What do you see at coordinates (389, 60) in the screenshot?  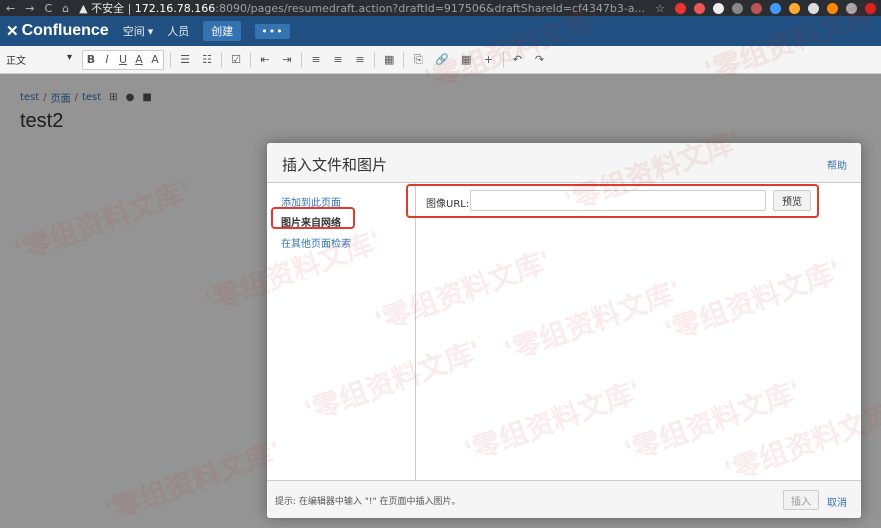 I see `page-layout-button: ▦` at bounding box center [389, 60].